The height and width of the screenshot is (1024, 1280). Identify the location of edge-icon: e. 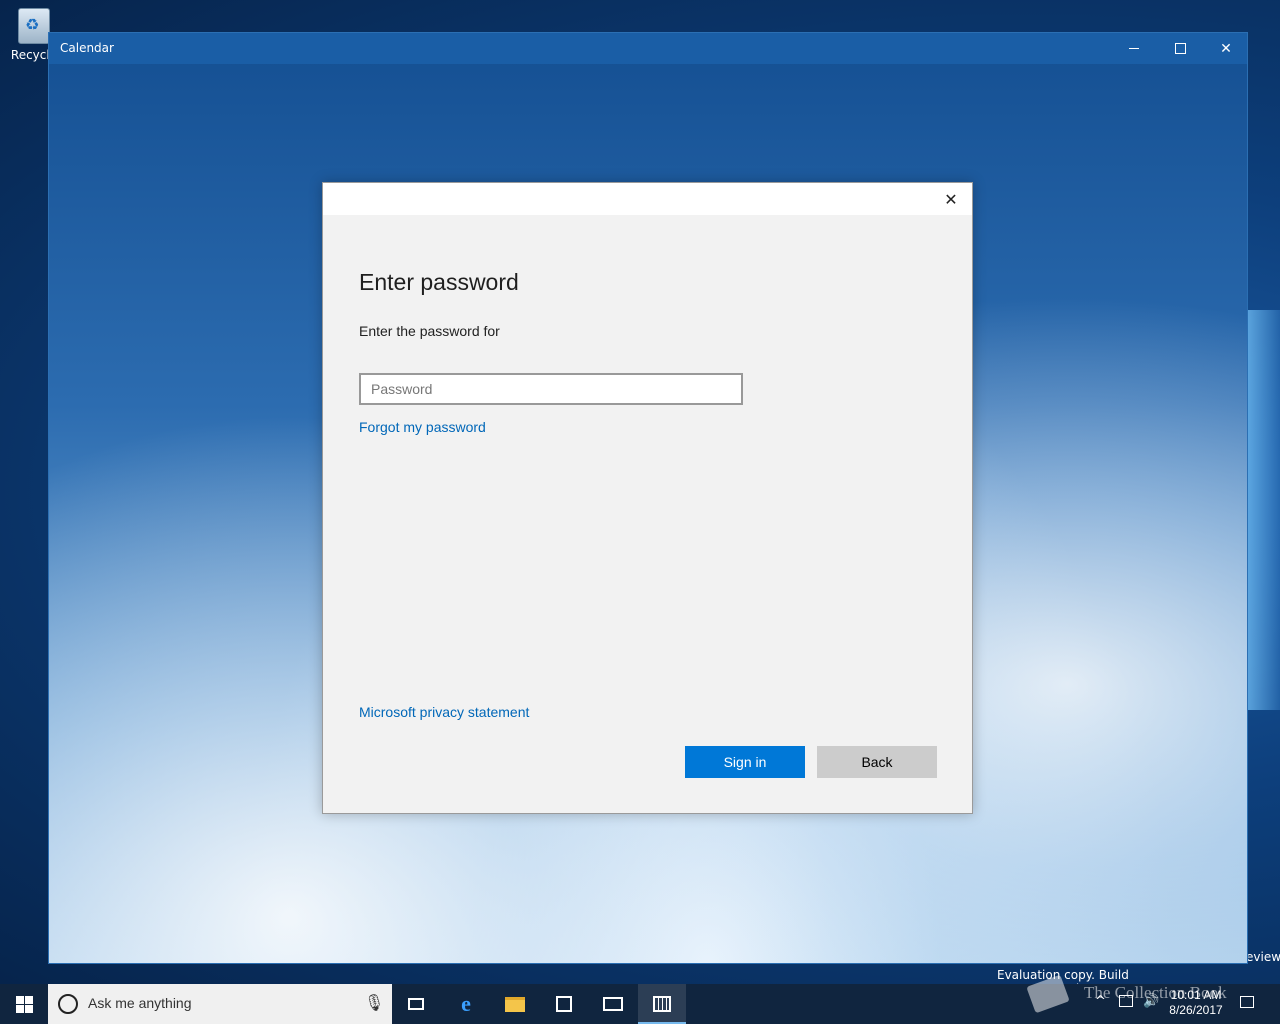
(466, 1003).